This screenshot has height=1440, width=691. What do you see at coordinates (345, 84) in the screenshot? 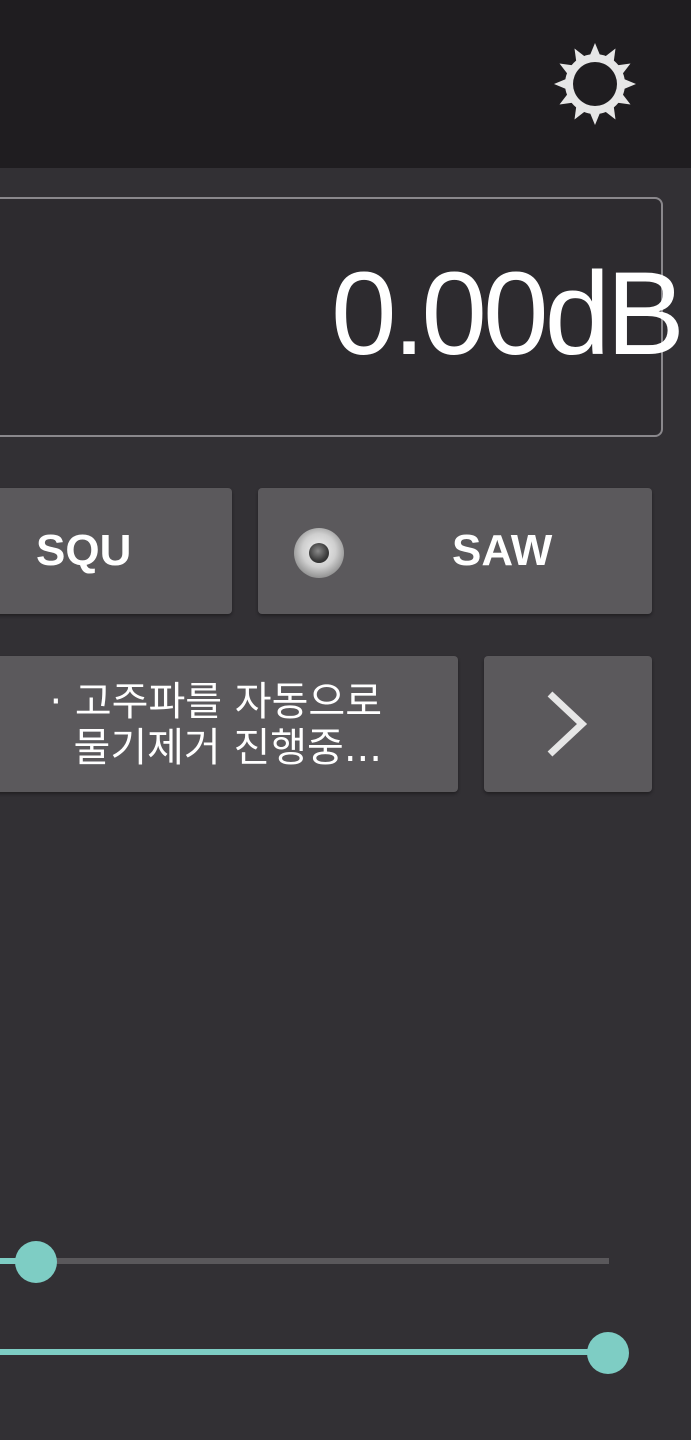
I see `top-app-bar` at bounding box center [345, 84].